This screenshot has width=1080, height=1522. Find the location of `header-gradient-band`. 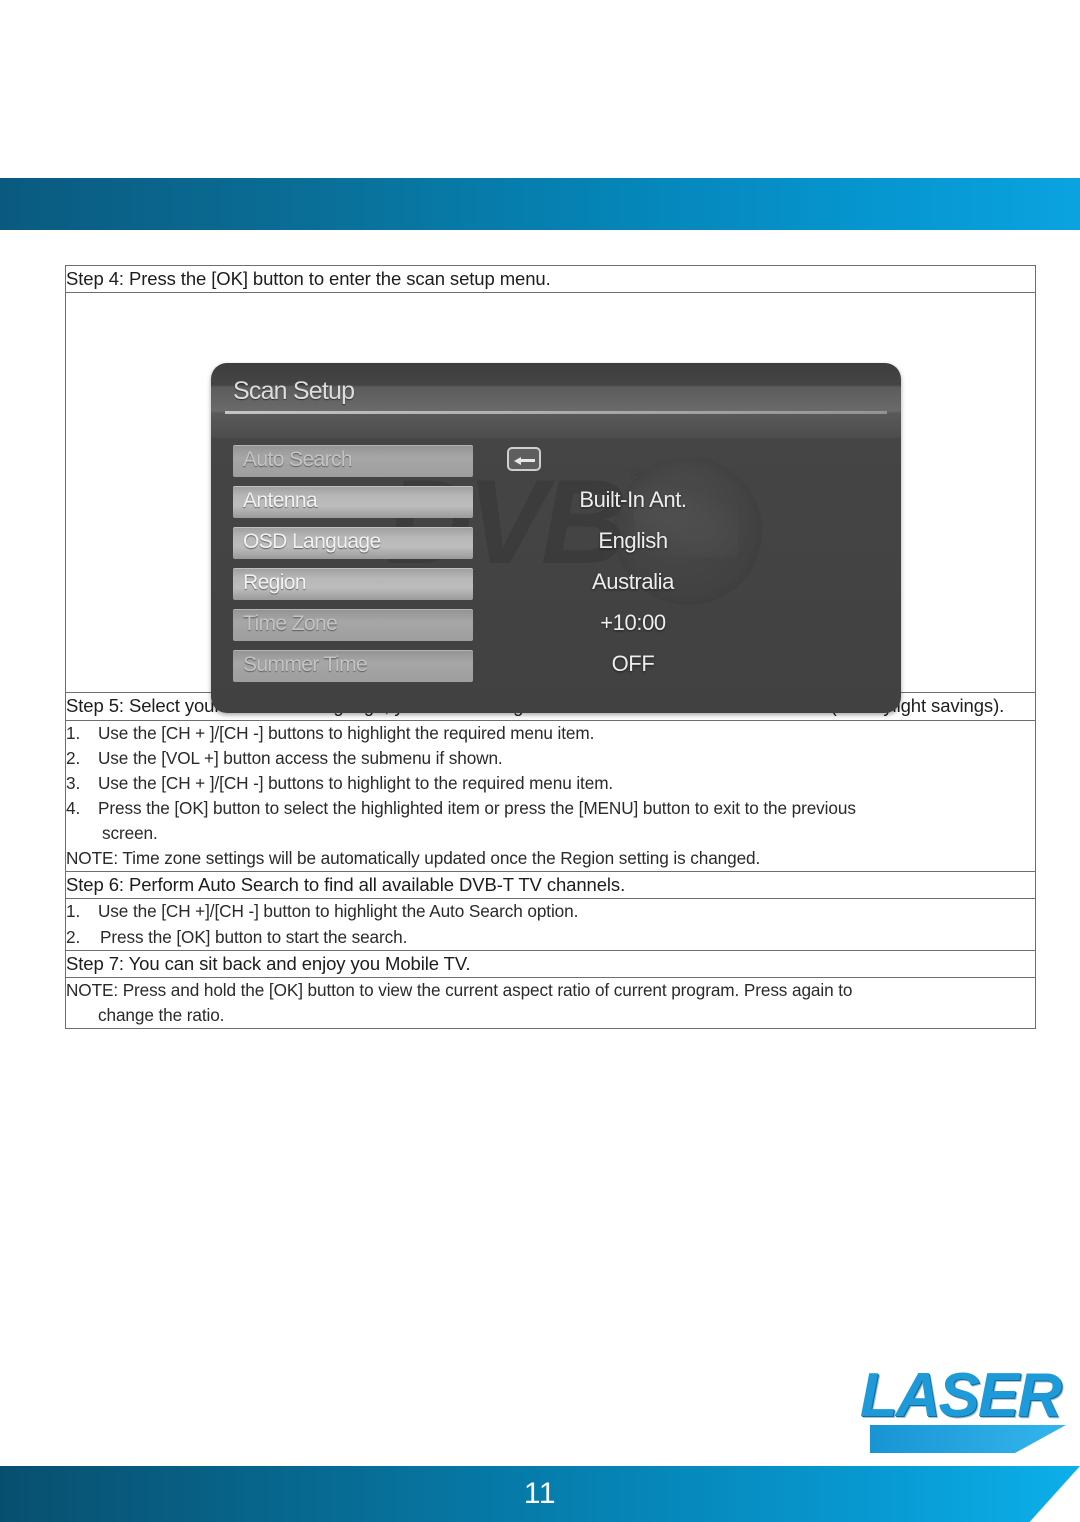

header-gradient-band is located at coordinates (540, 204).